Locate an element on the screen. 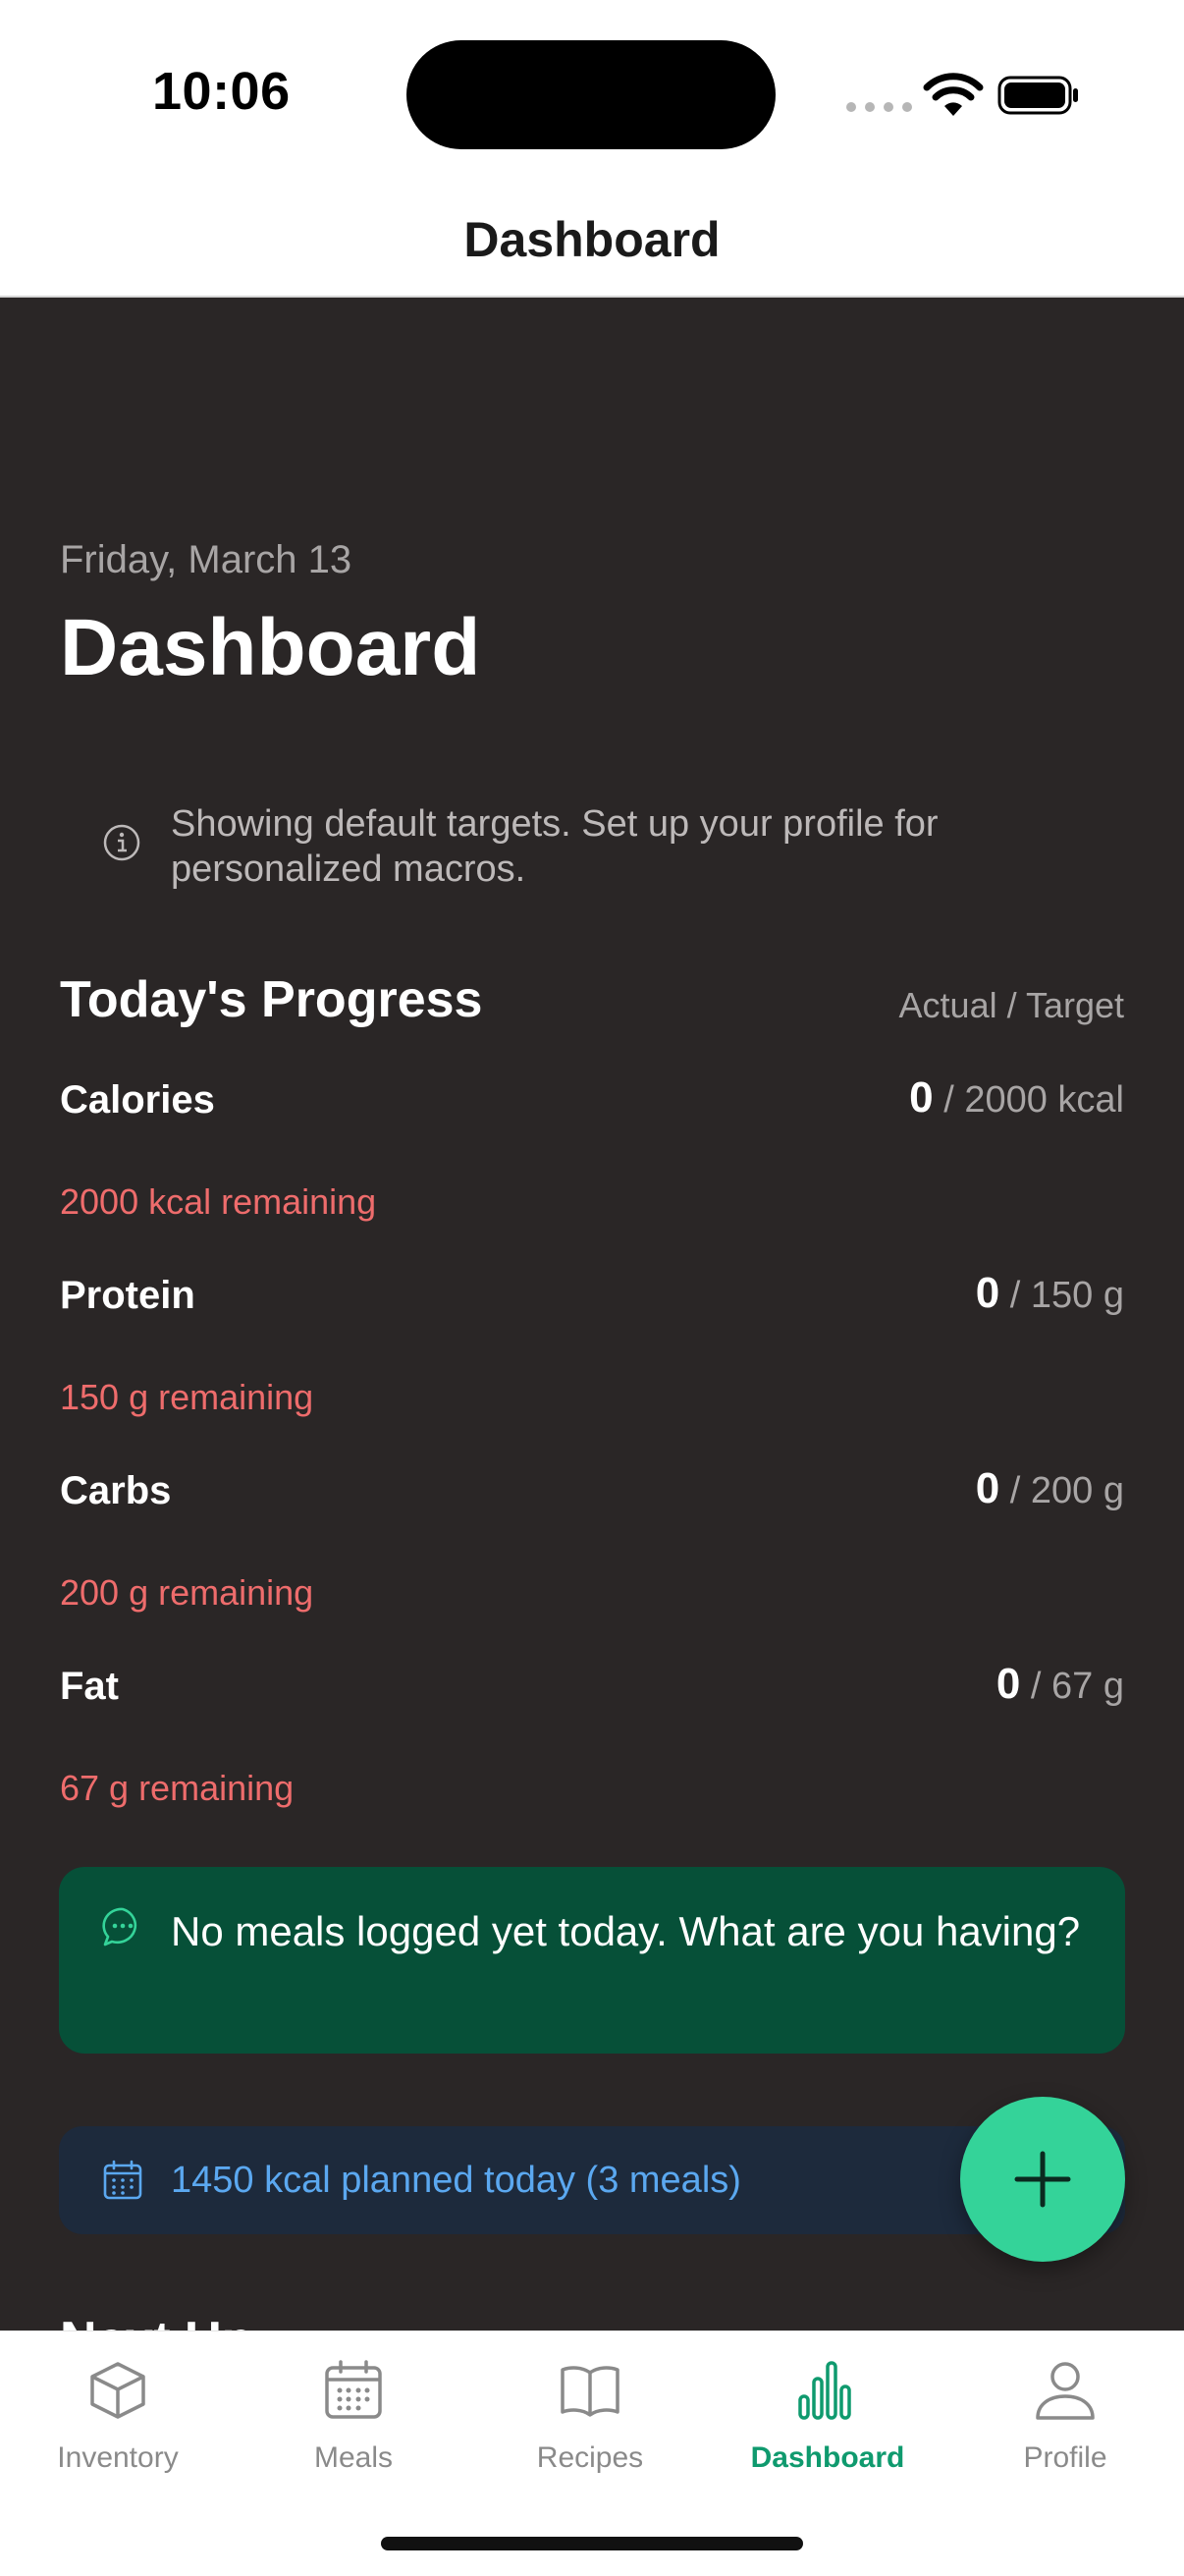 Image resolution: width=1184 pixels, height=2576 pixels. tab-label: Recipes is located at coordinates (590, 2458).